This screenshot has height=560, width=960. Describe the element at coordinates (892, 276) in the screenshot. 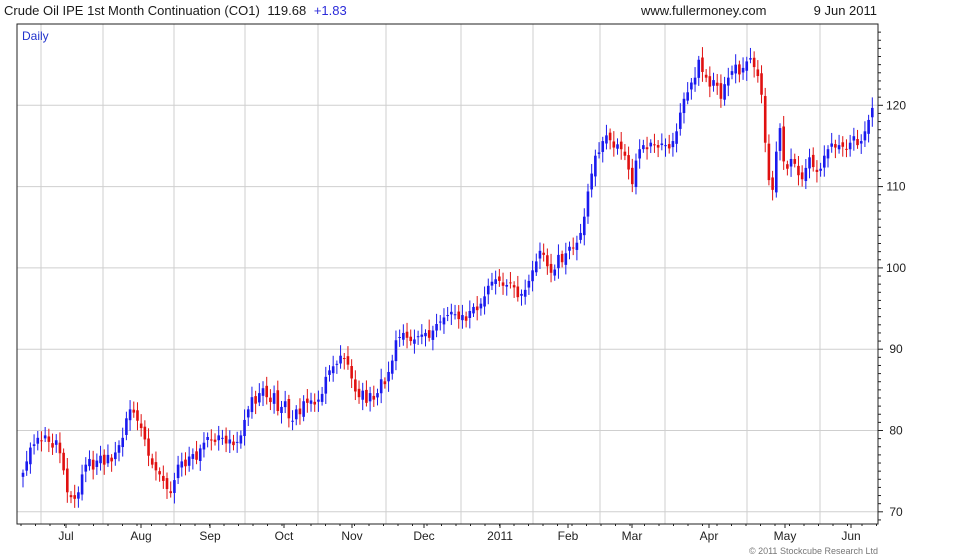

I see `y-axis: 70 80 90 100 110 120` at that location.